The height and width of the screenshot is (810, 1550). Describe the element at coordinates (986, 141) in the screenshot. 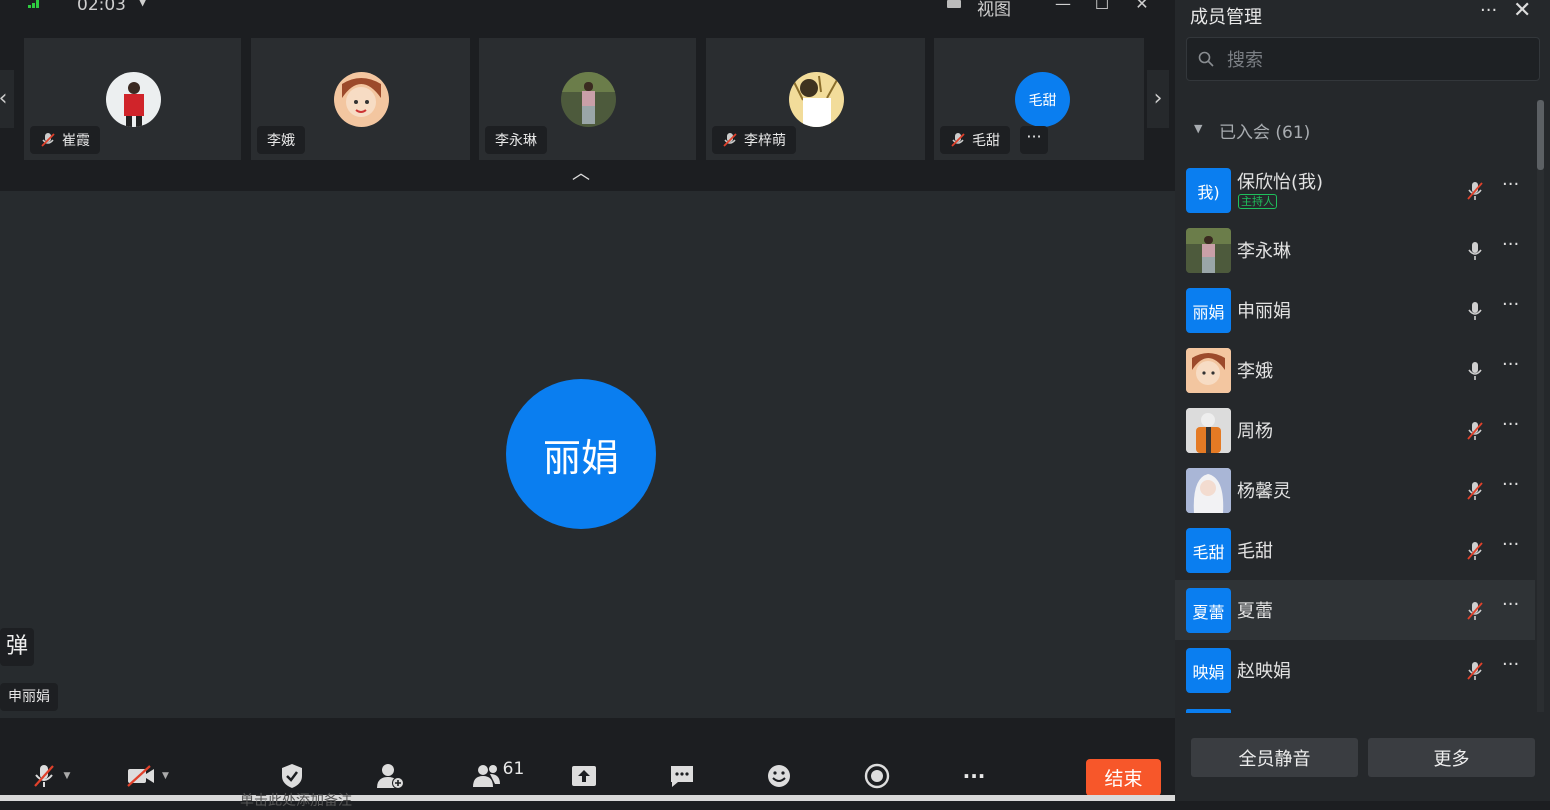

I see `participant-name: 毛甜` at that location.